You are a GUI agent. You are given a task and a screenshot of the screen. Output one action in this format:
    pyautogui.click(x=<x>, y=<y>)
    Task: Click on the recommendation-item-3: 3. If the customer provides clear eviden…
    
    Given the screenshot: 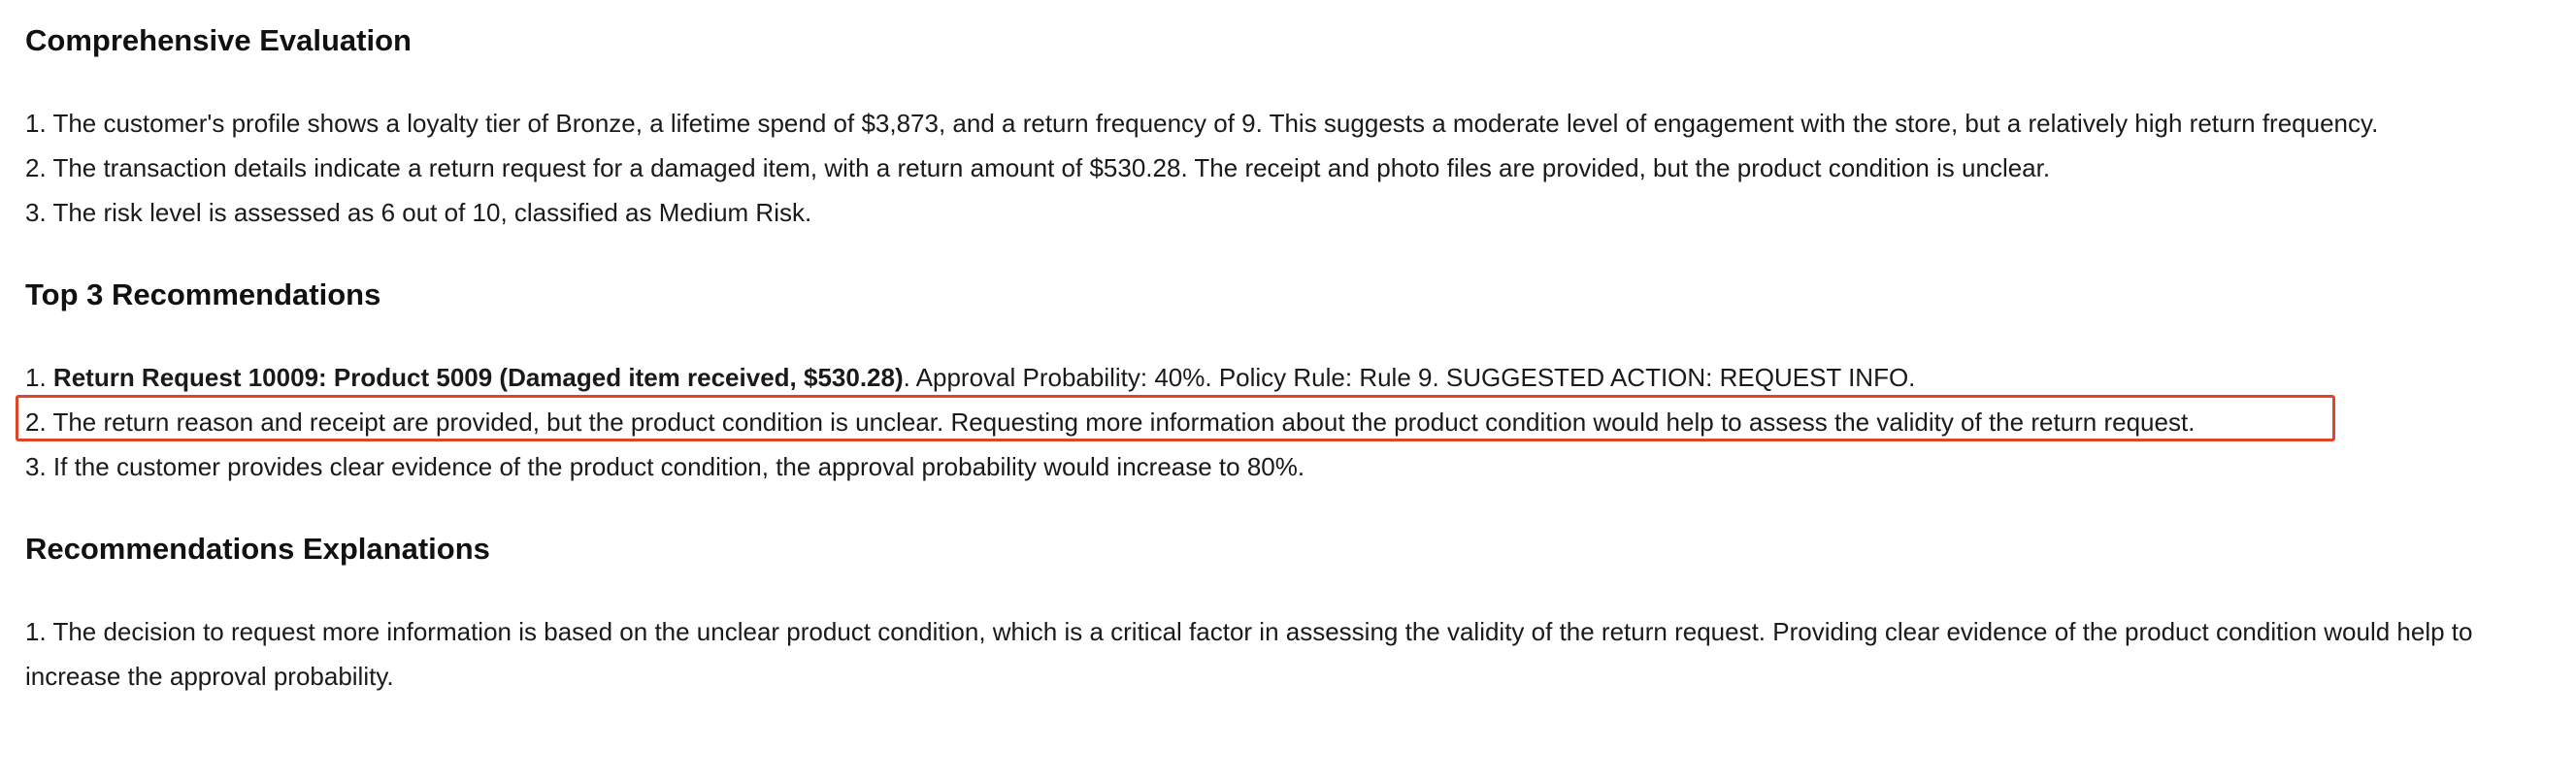 What is the action you would take?
    pyautogui.click(x=665, y=467)
    